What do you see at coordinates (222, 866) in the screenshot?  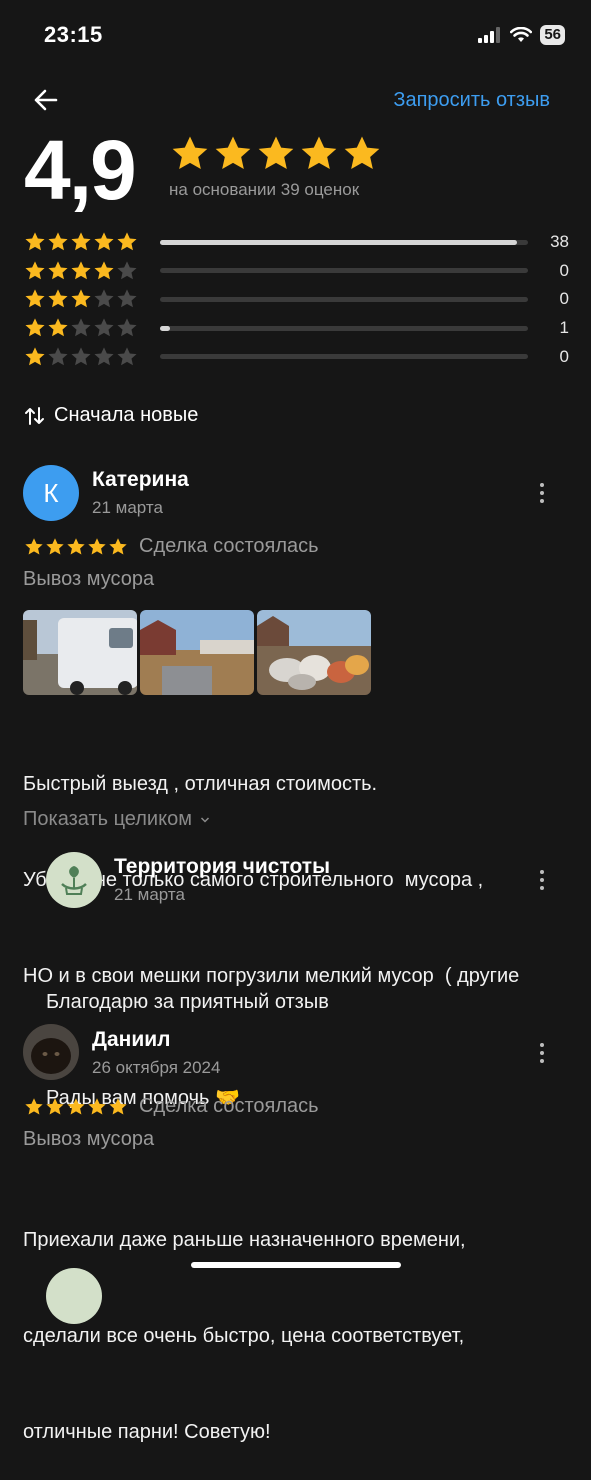 I see `reply-author: Территория чистоты` at bounding box center [222, 866].